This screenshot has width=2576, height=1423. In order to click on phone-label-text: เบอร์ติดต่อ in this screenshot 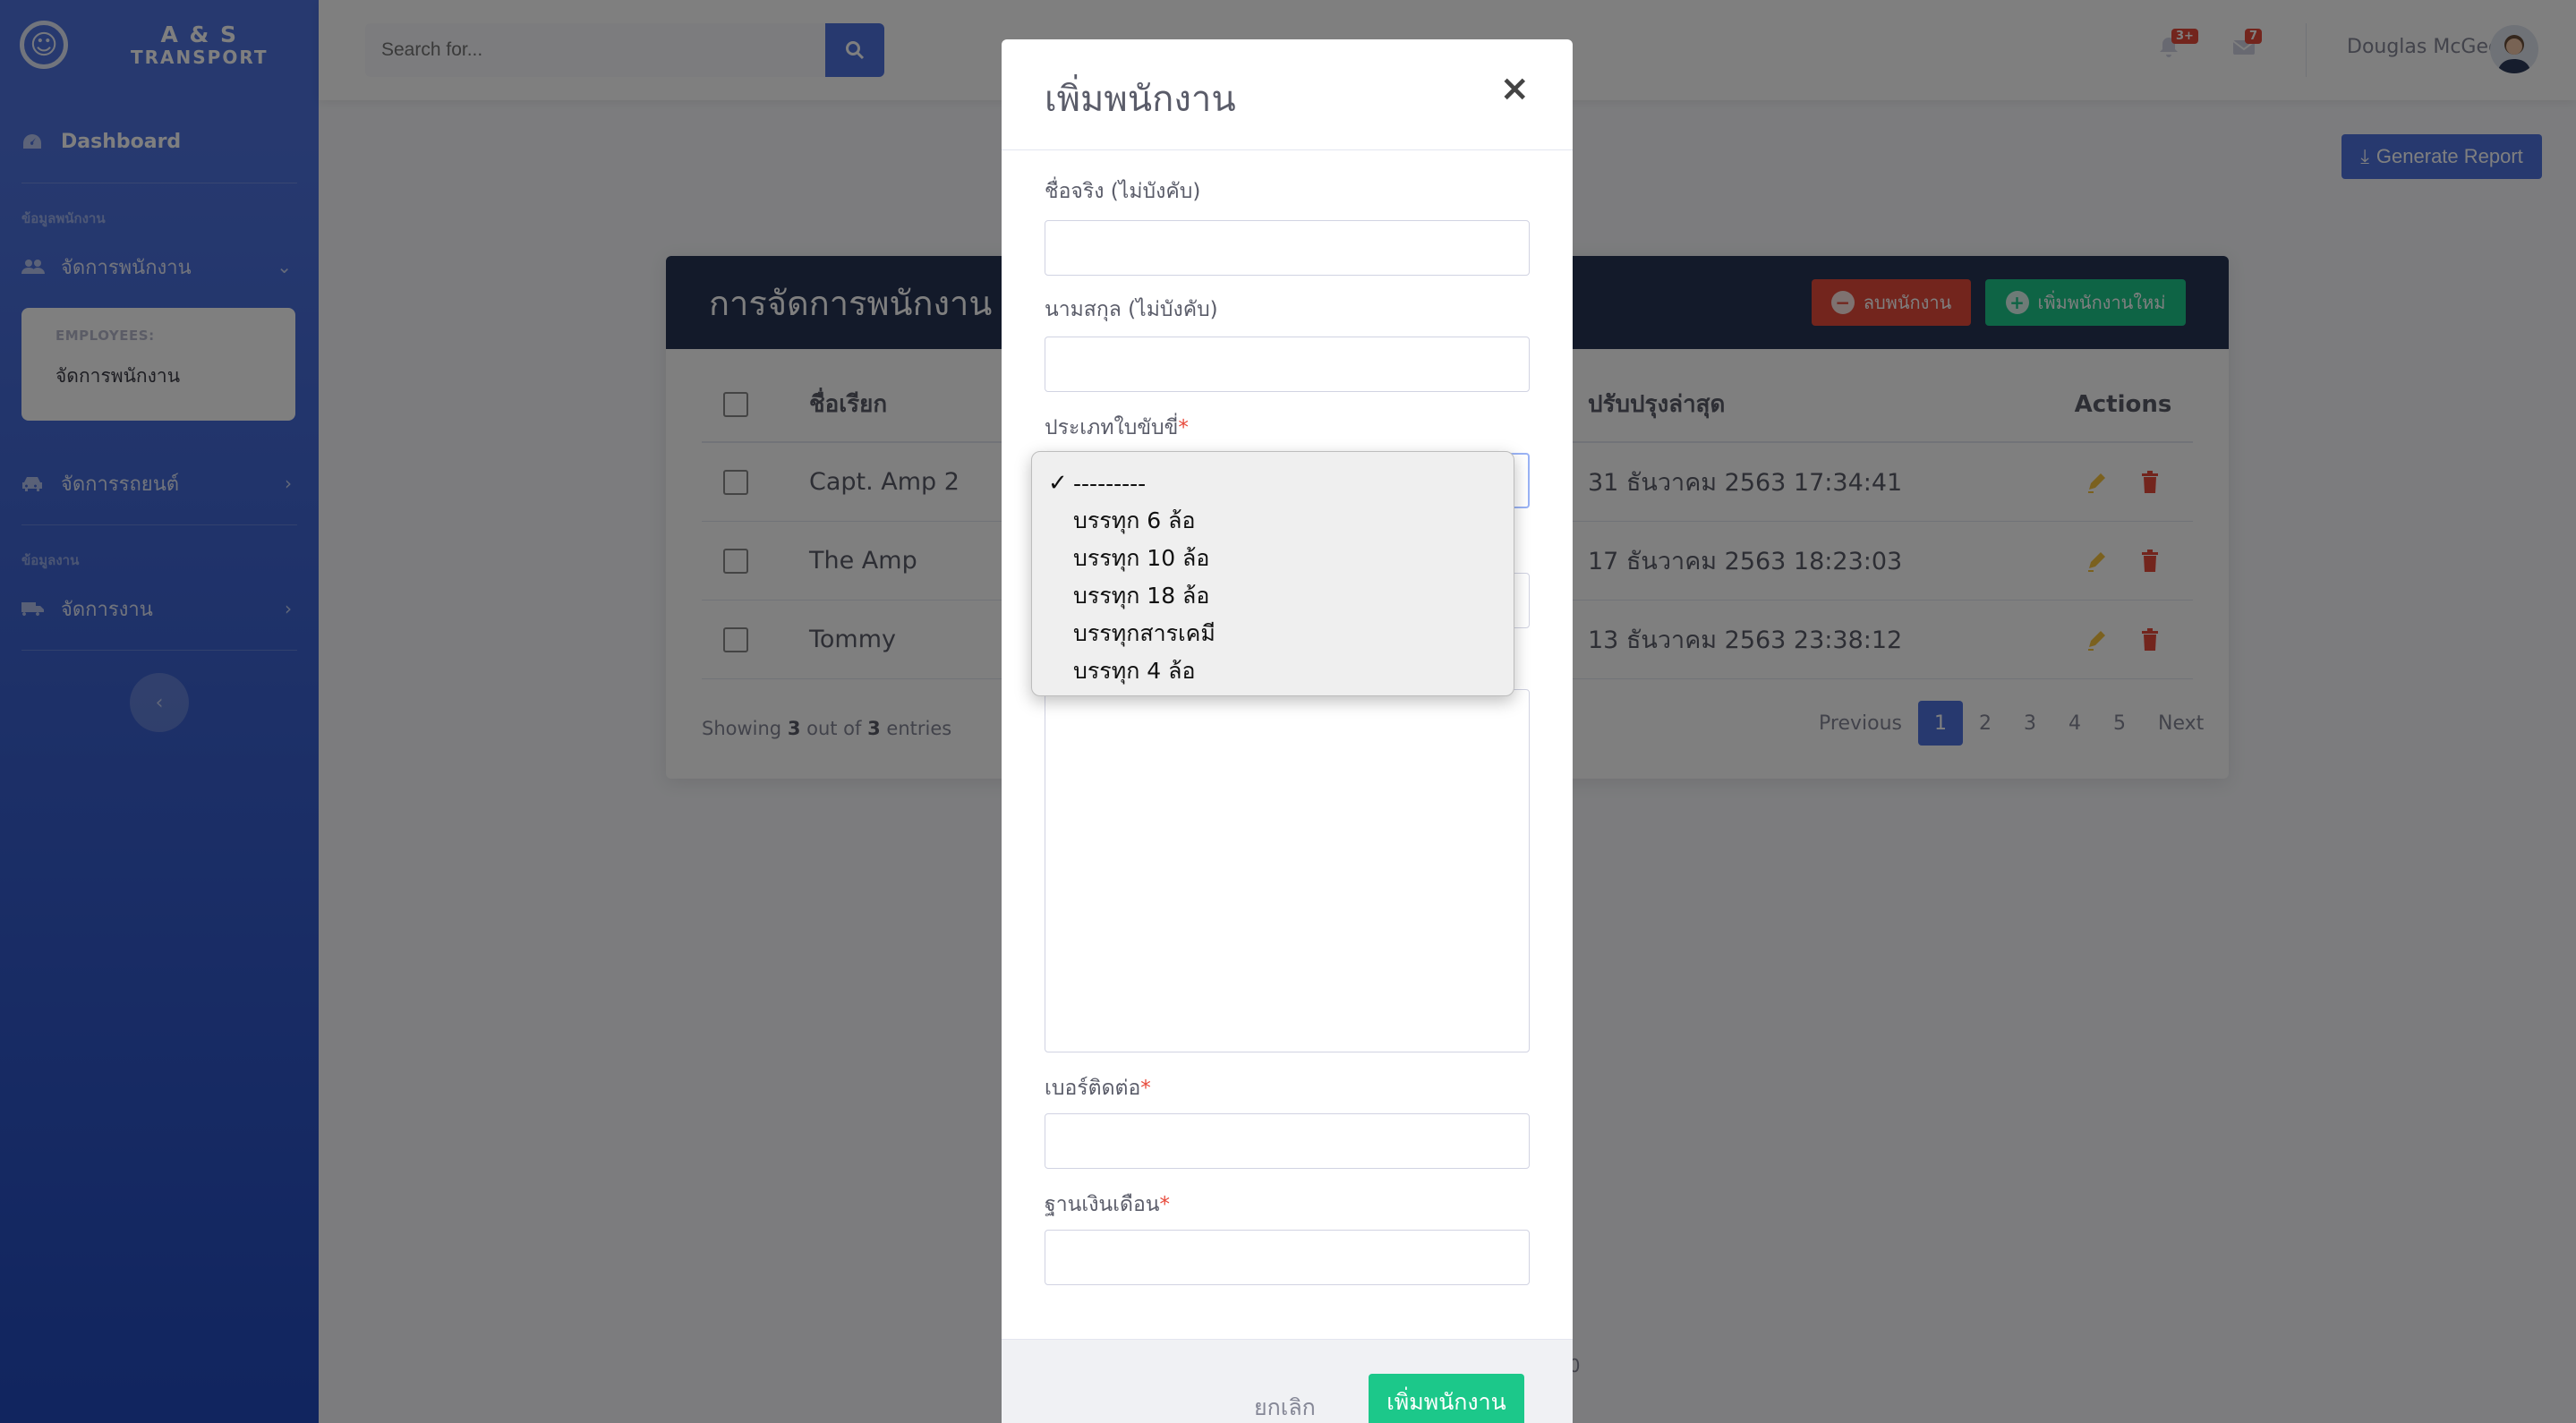, I will do `click(1093, 1088)`.